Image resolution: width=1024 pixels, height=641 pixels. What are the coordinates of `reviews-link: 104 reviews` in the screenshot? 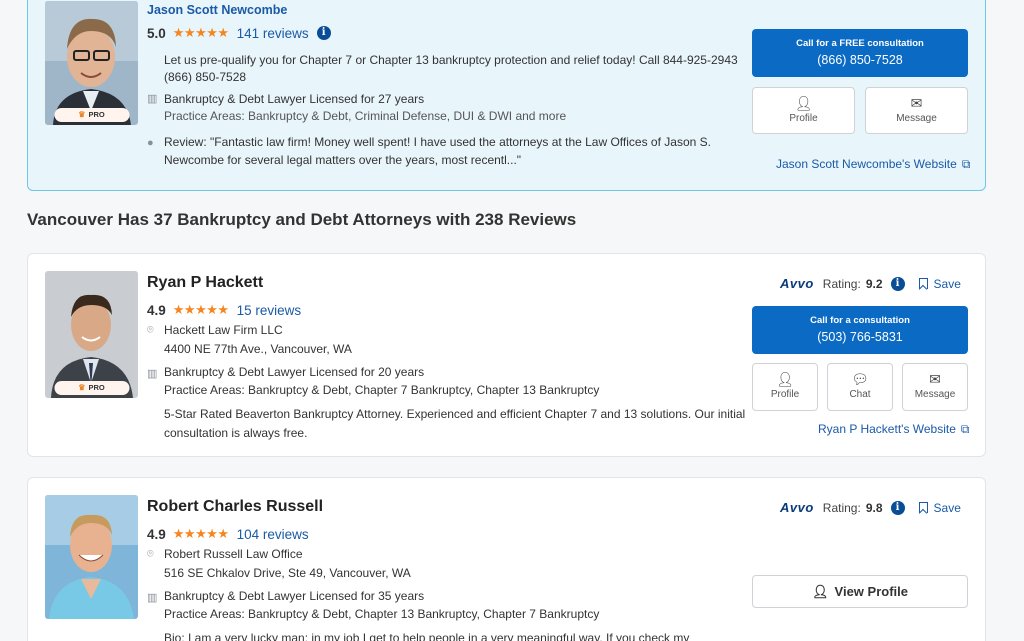 It's located at (273, 534).